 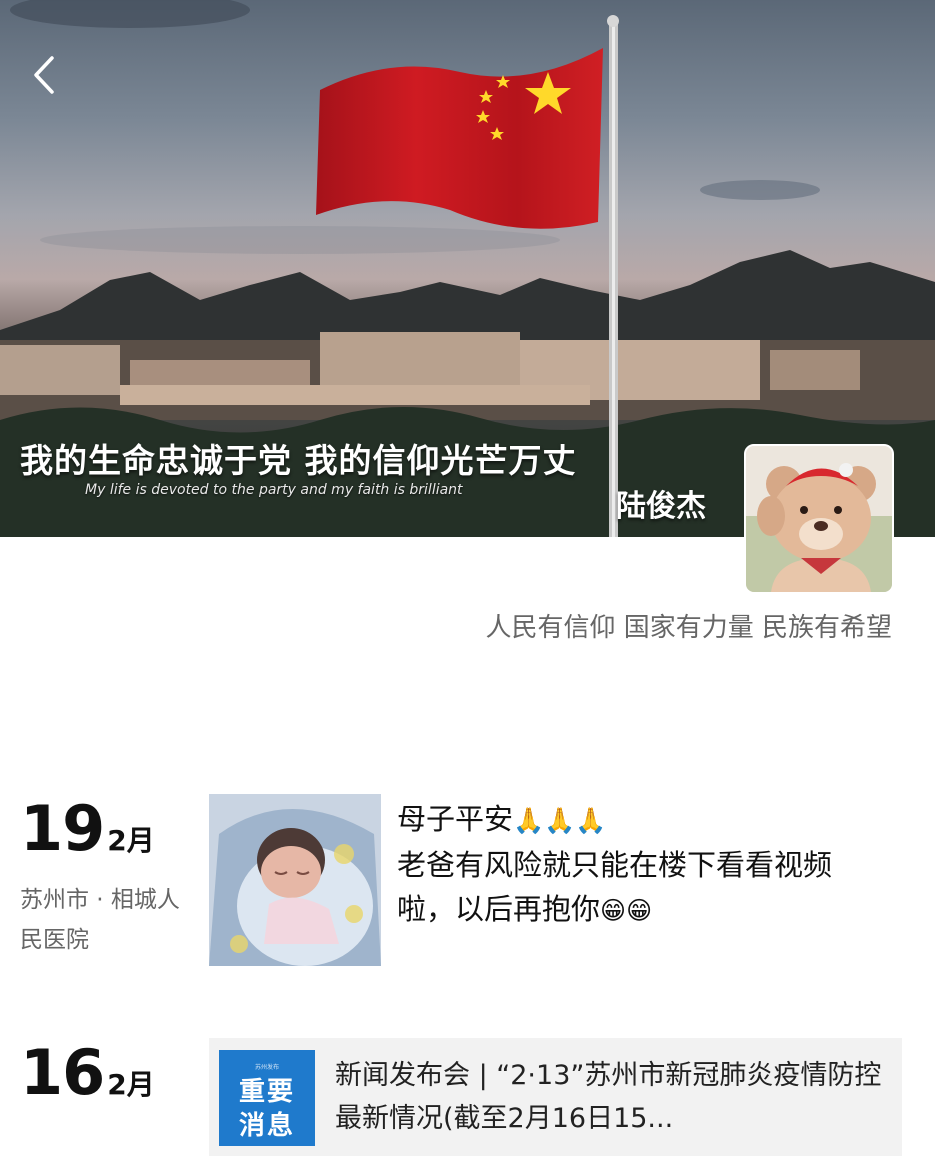 I want to click on post-photo, so click(x=295, y=880).